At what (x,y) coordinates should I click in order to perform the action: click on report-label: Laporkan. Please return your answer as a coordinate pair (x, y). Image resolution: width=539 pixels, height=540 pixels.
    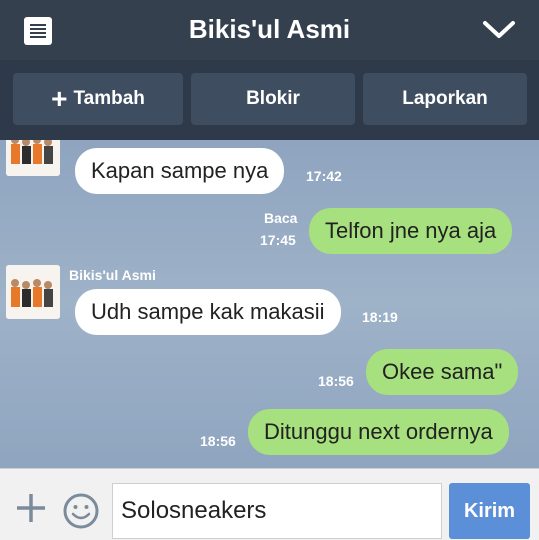
    Looking at the image, I should click on (445, 98).